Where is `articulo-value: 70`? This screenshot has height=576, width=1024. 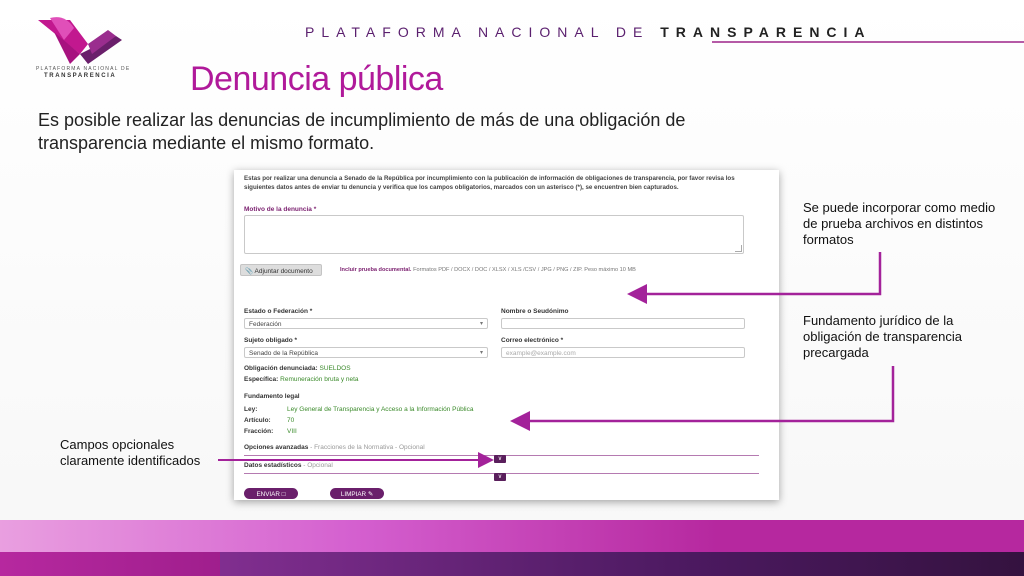 articulo-value: 70 is located at coordinates (291, 420).